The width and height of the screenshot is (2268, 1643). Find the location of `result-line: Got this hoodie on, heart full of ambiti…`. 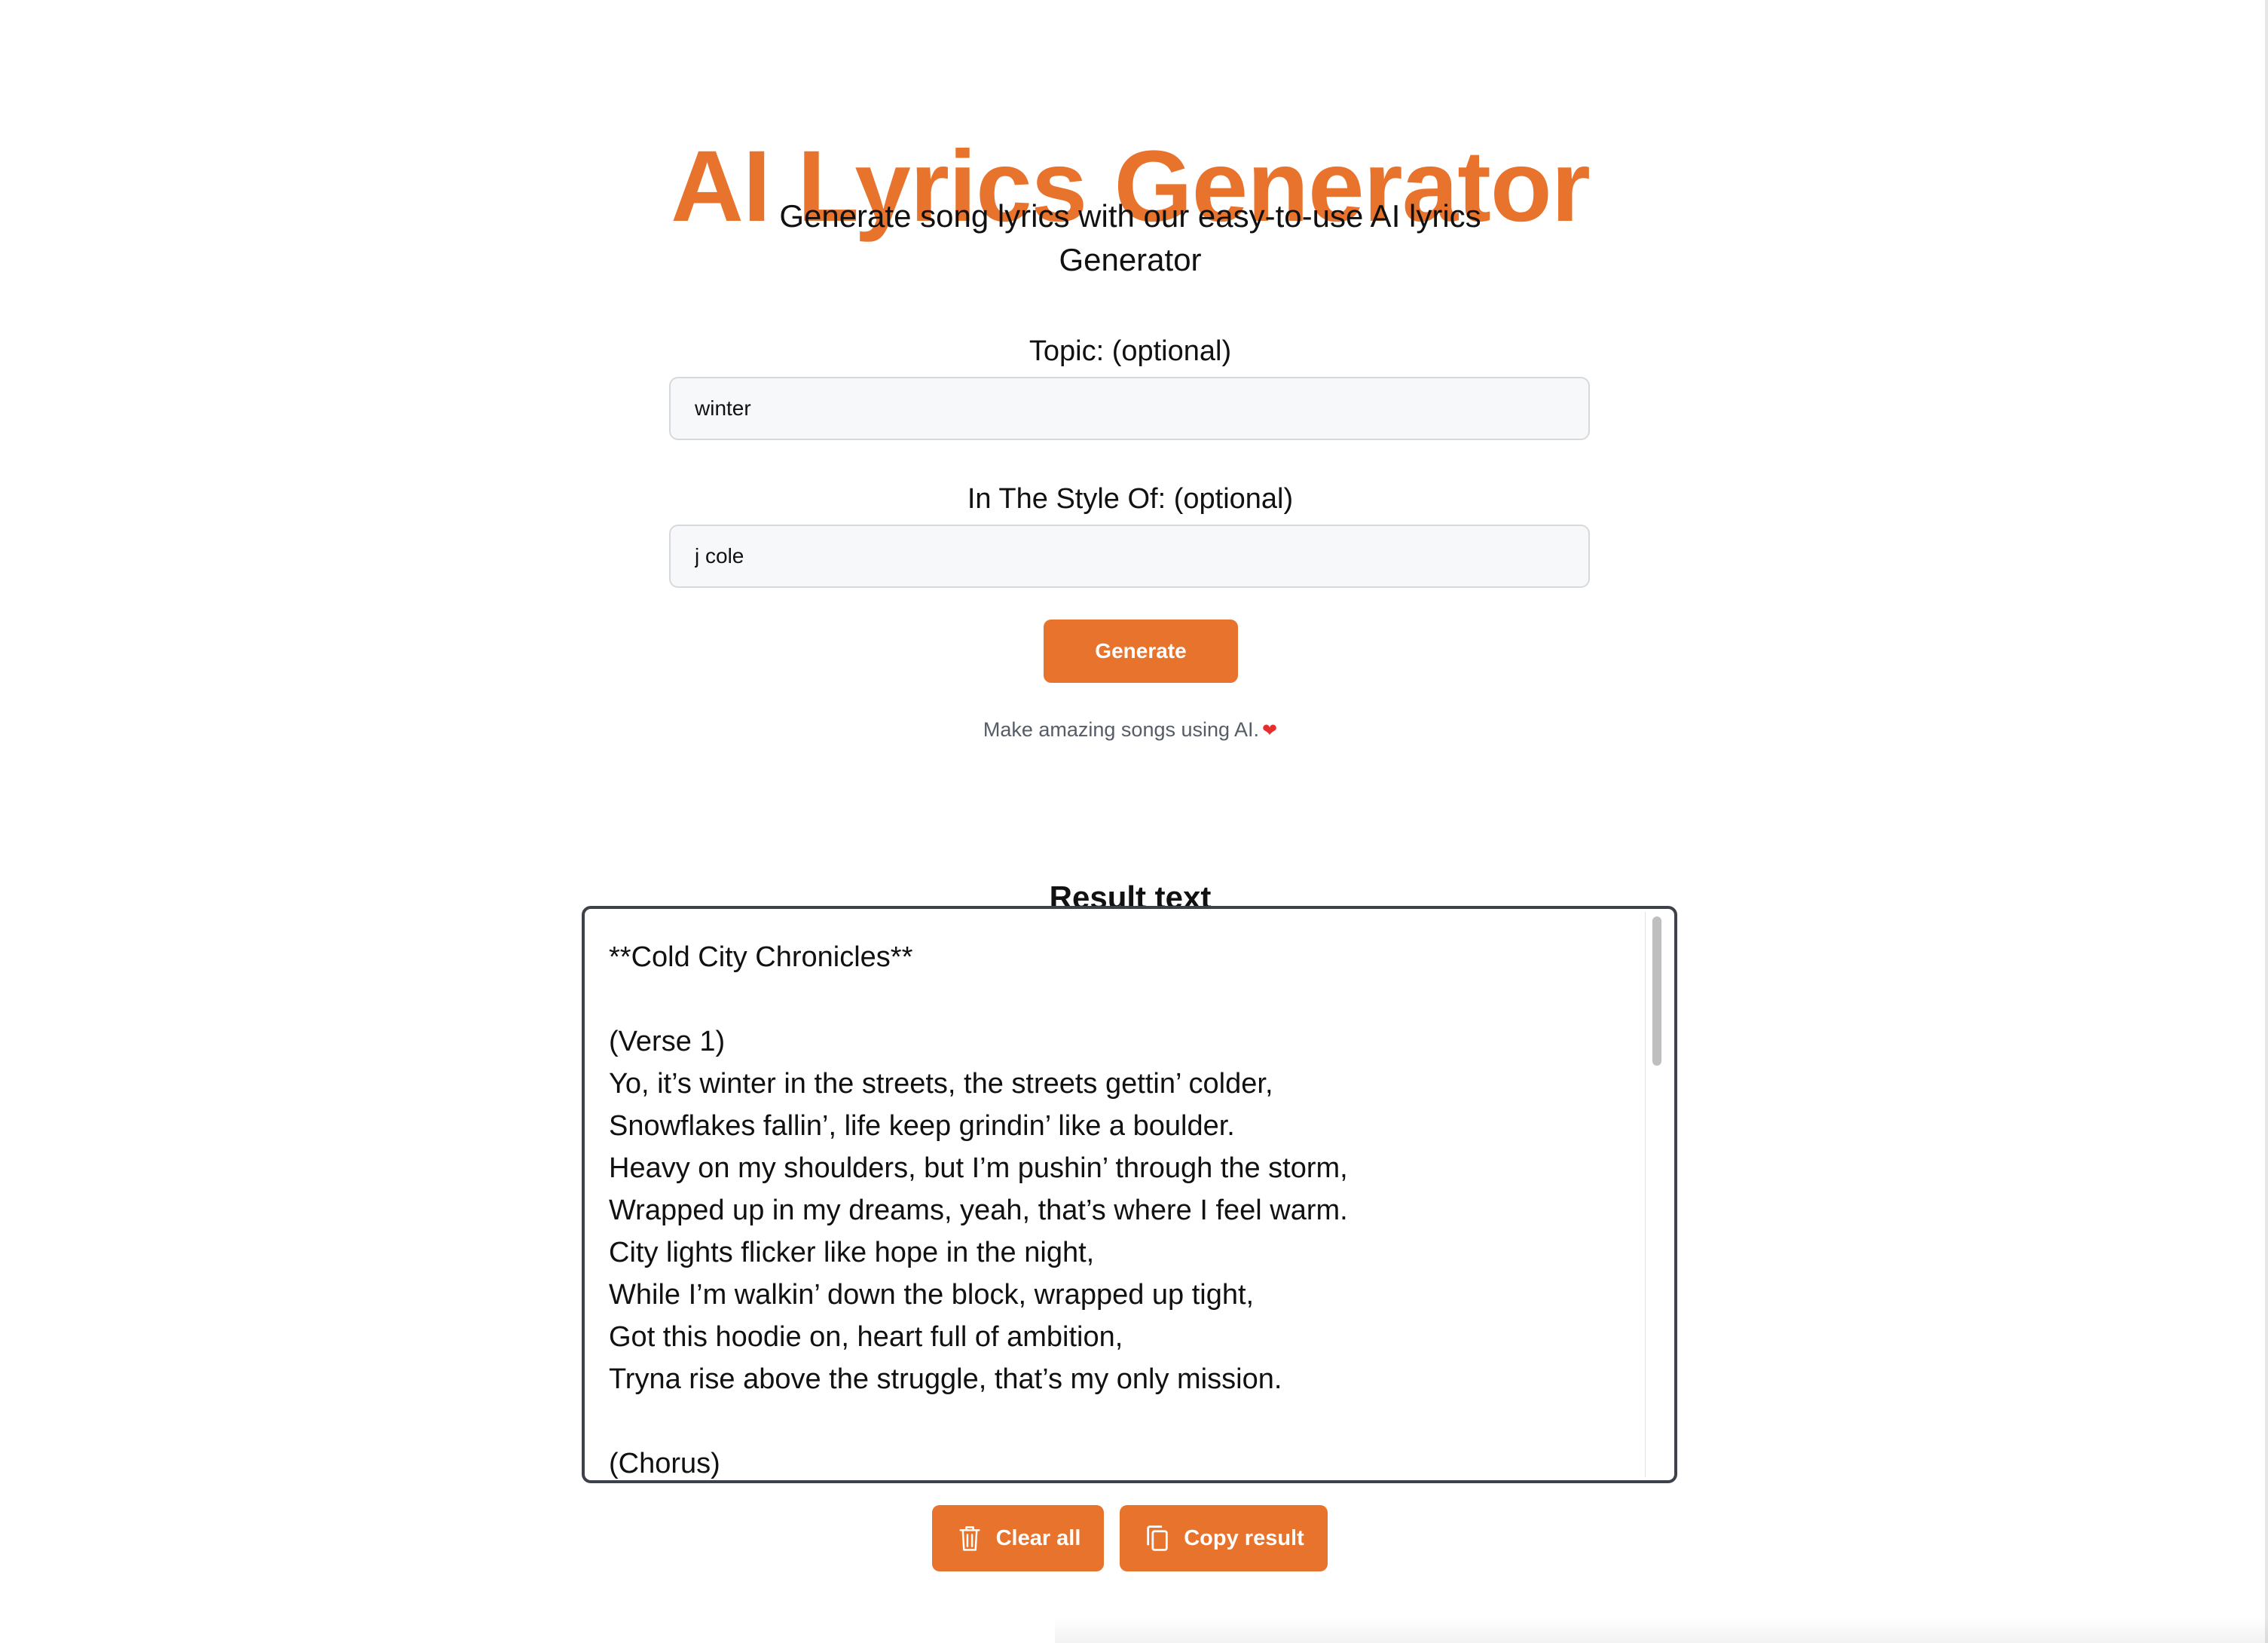

result-line: Got this hoodie on, heart full of ambiti… is located at coordinates (866, 1337).